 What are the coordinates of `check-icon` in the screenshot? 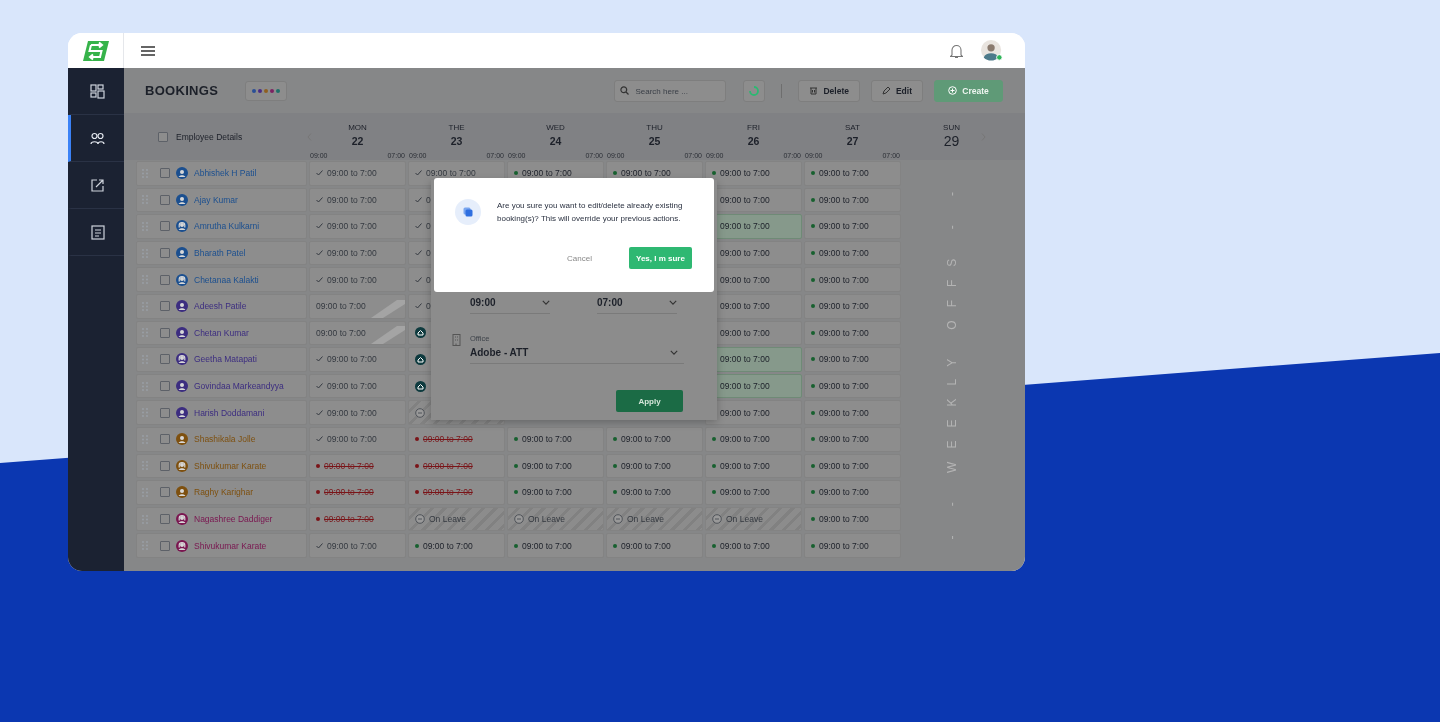 It's located at (418, 279).